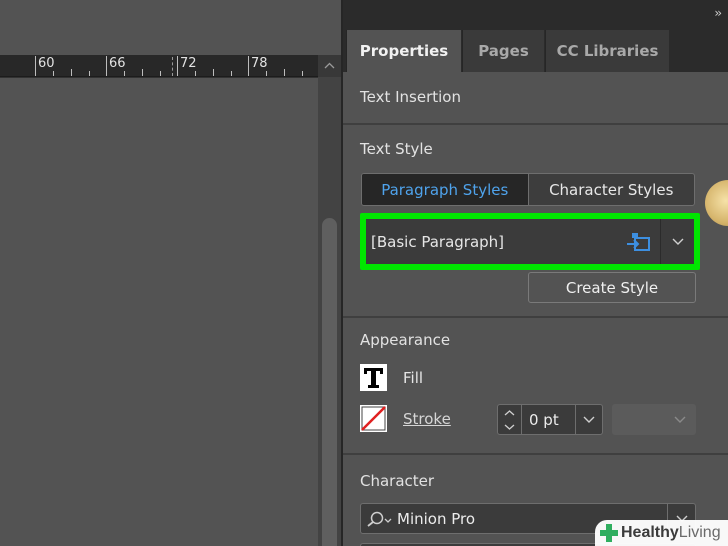  What do you see at coordinates (436, 518) in the screenshot?
I see `font-family-value: Minion Pro` at bounding box center [436, 518].